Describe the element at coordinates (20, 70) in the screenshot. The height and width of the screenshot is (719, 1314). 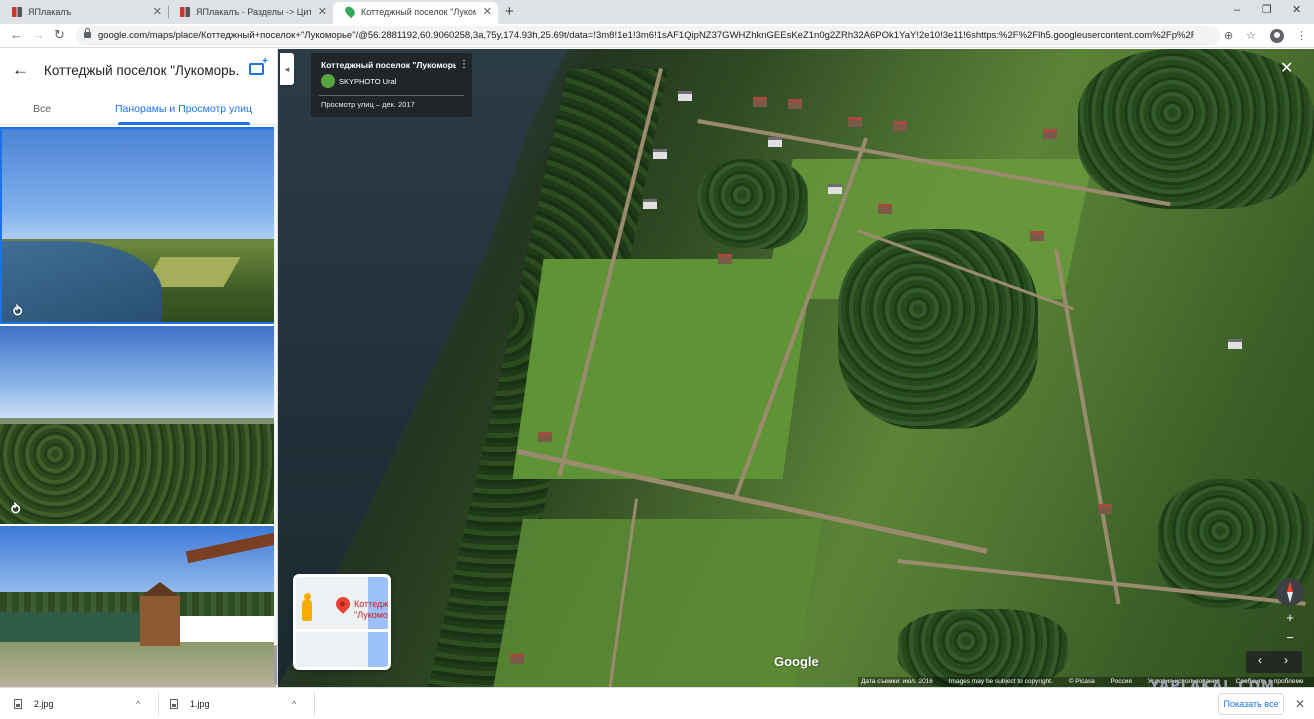
I see `panel-back-icon: ←` at that location.